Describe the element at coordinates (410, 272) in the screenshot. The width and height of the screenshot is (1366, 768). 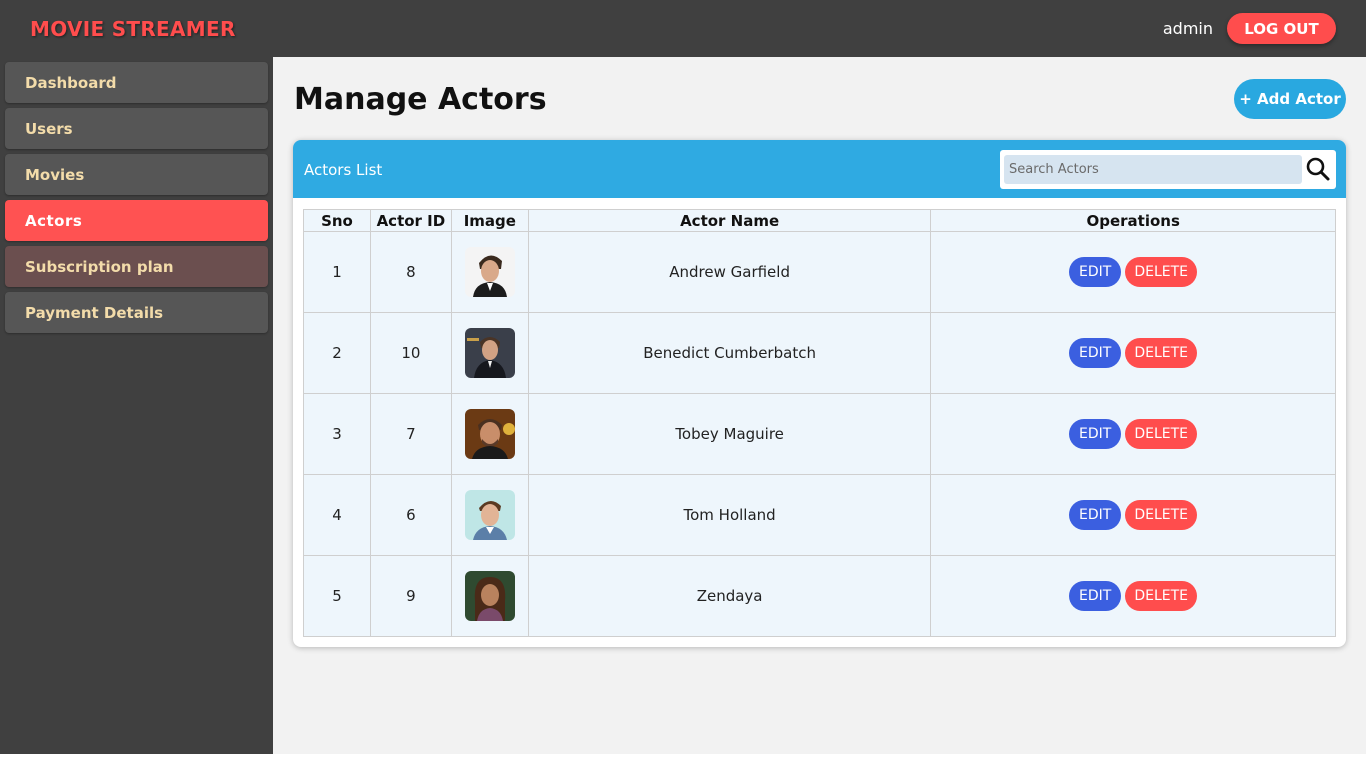
I see `cell-actor-id: 8` at that location.